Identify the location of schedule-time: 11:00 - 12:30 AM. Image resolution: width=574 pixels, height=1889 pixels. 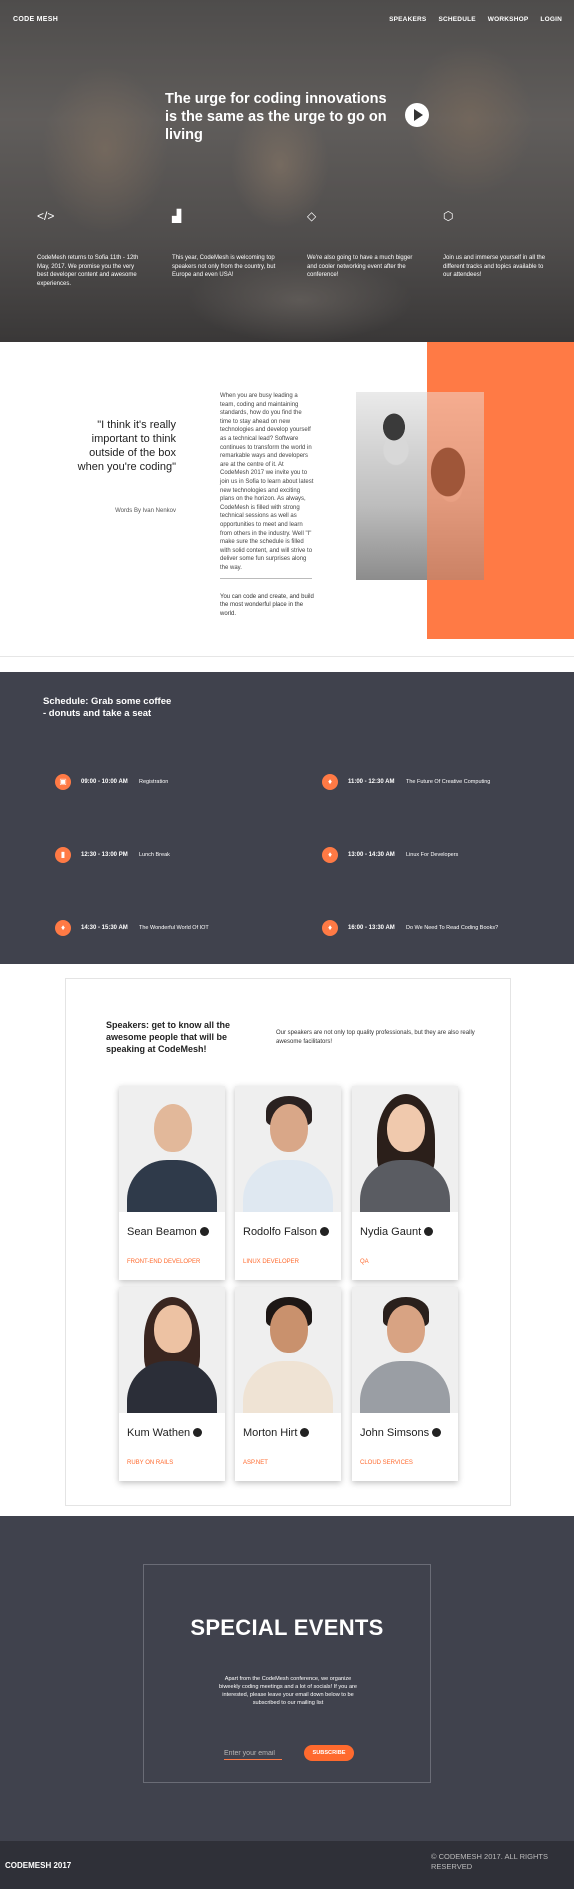
(371, 782).